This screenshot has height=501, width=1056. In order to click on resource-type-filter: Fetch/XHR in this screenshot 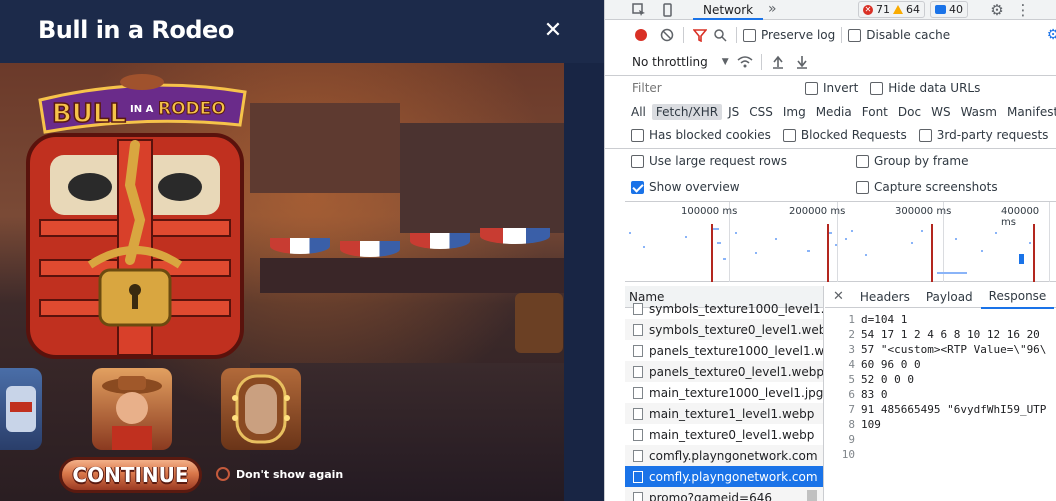, I will do `click(687, 112)`.